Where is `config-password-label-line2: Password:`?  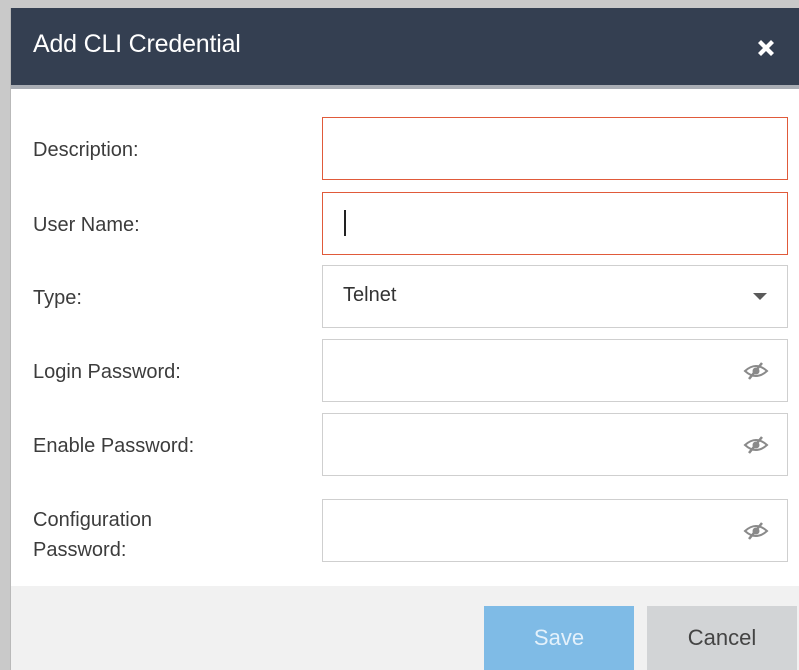
config-password-label-line2: Password: is located at coordinates (80, 550).